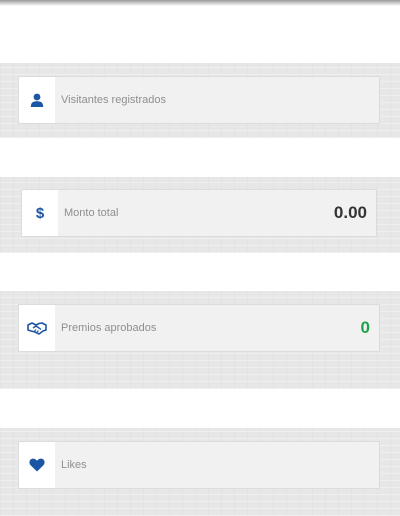 The height and width of the screenshot is (516, 400). What do you see at coordinates (74, 465) in the screenshot?
I see `stat-label-likes: Likes` at bounding box center [74, 465].